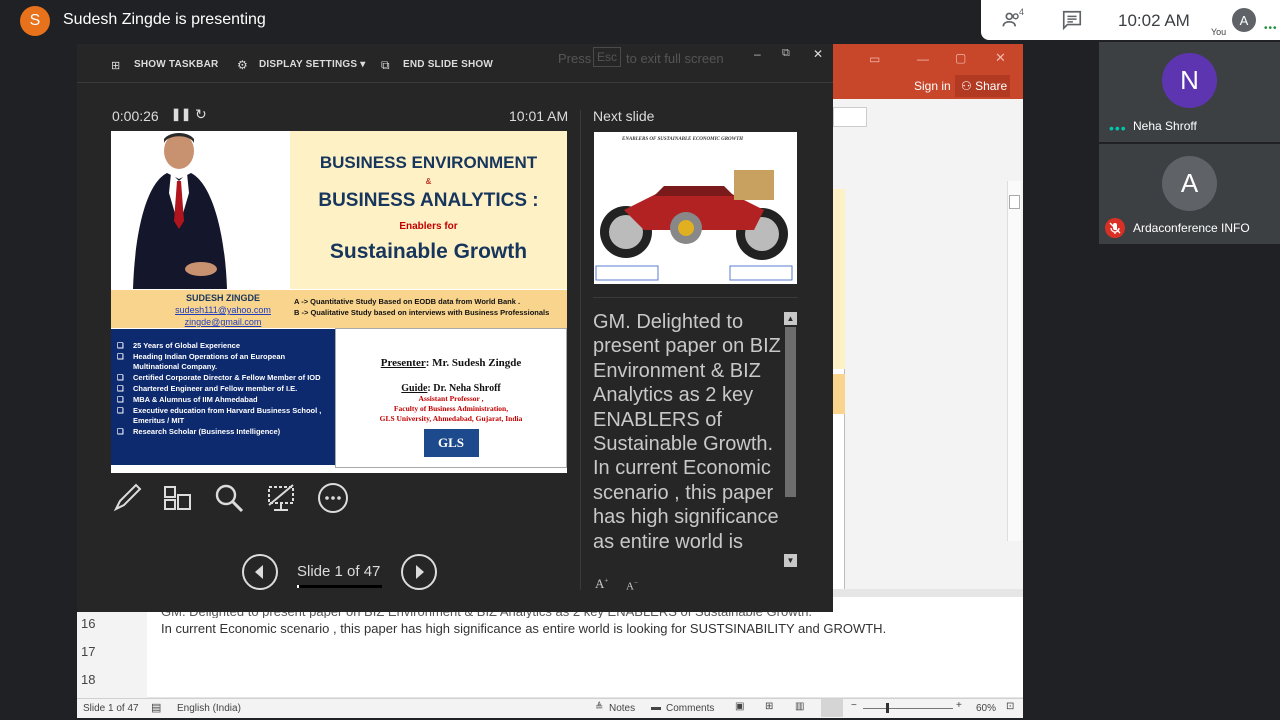 The image size is (1280, 720). Describe the element at coordinates (982, 86) in the screenshot. I see `share-button: ⚇ Share` at that location.